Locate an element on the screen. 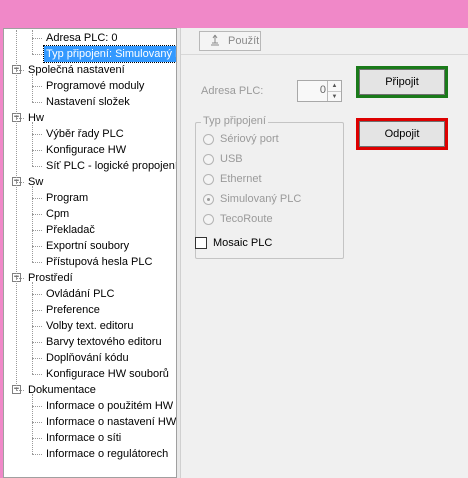  tree-item: Preference is located at coordinates (73, 310).